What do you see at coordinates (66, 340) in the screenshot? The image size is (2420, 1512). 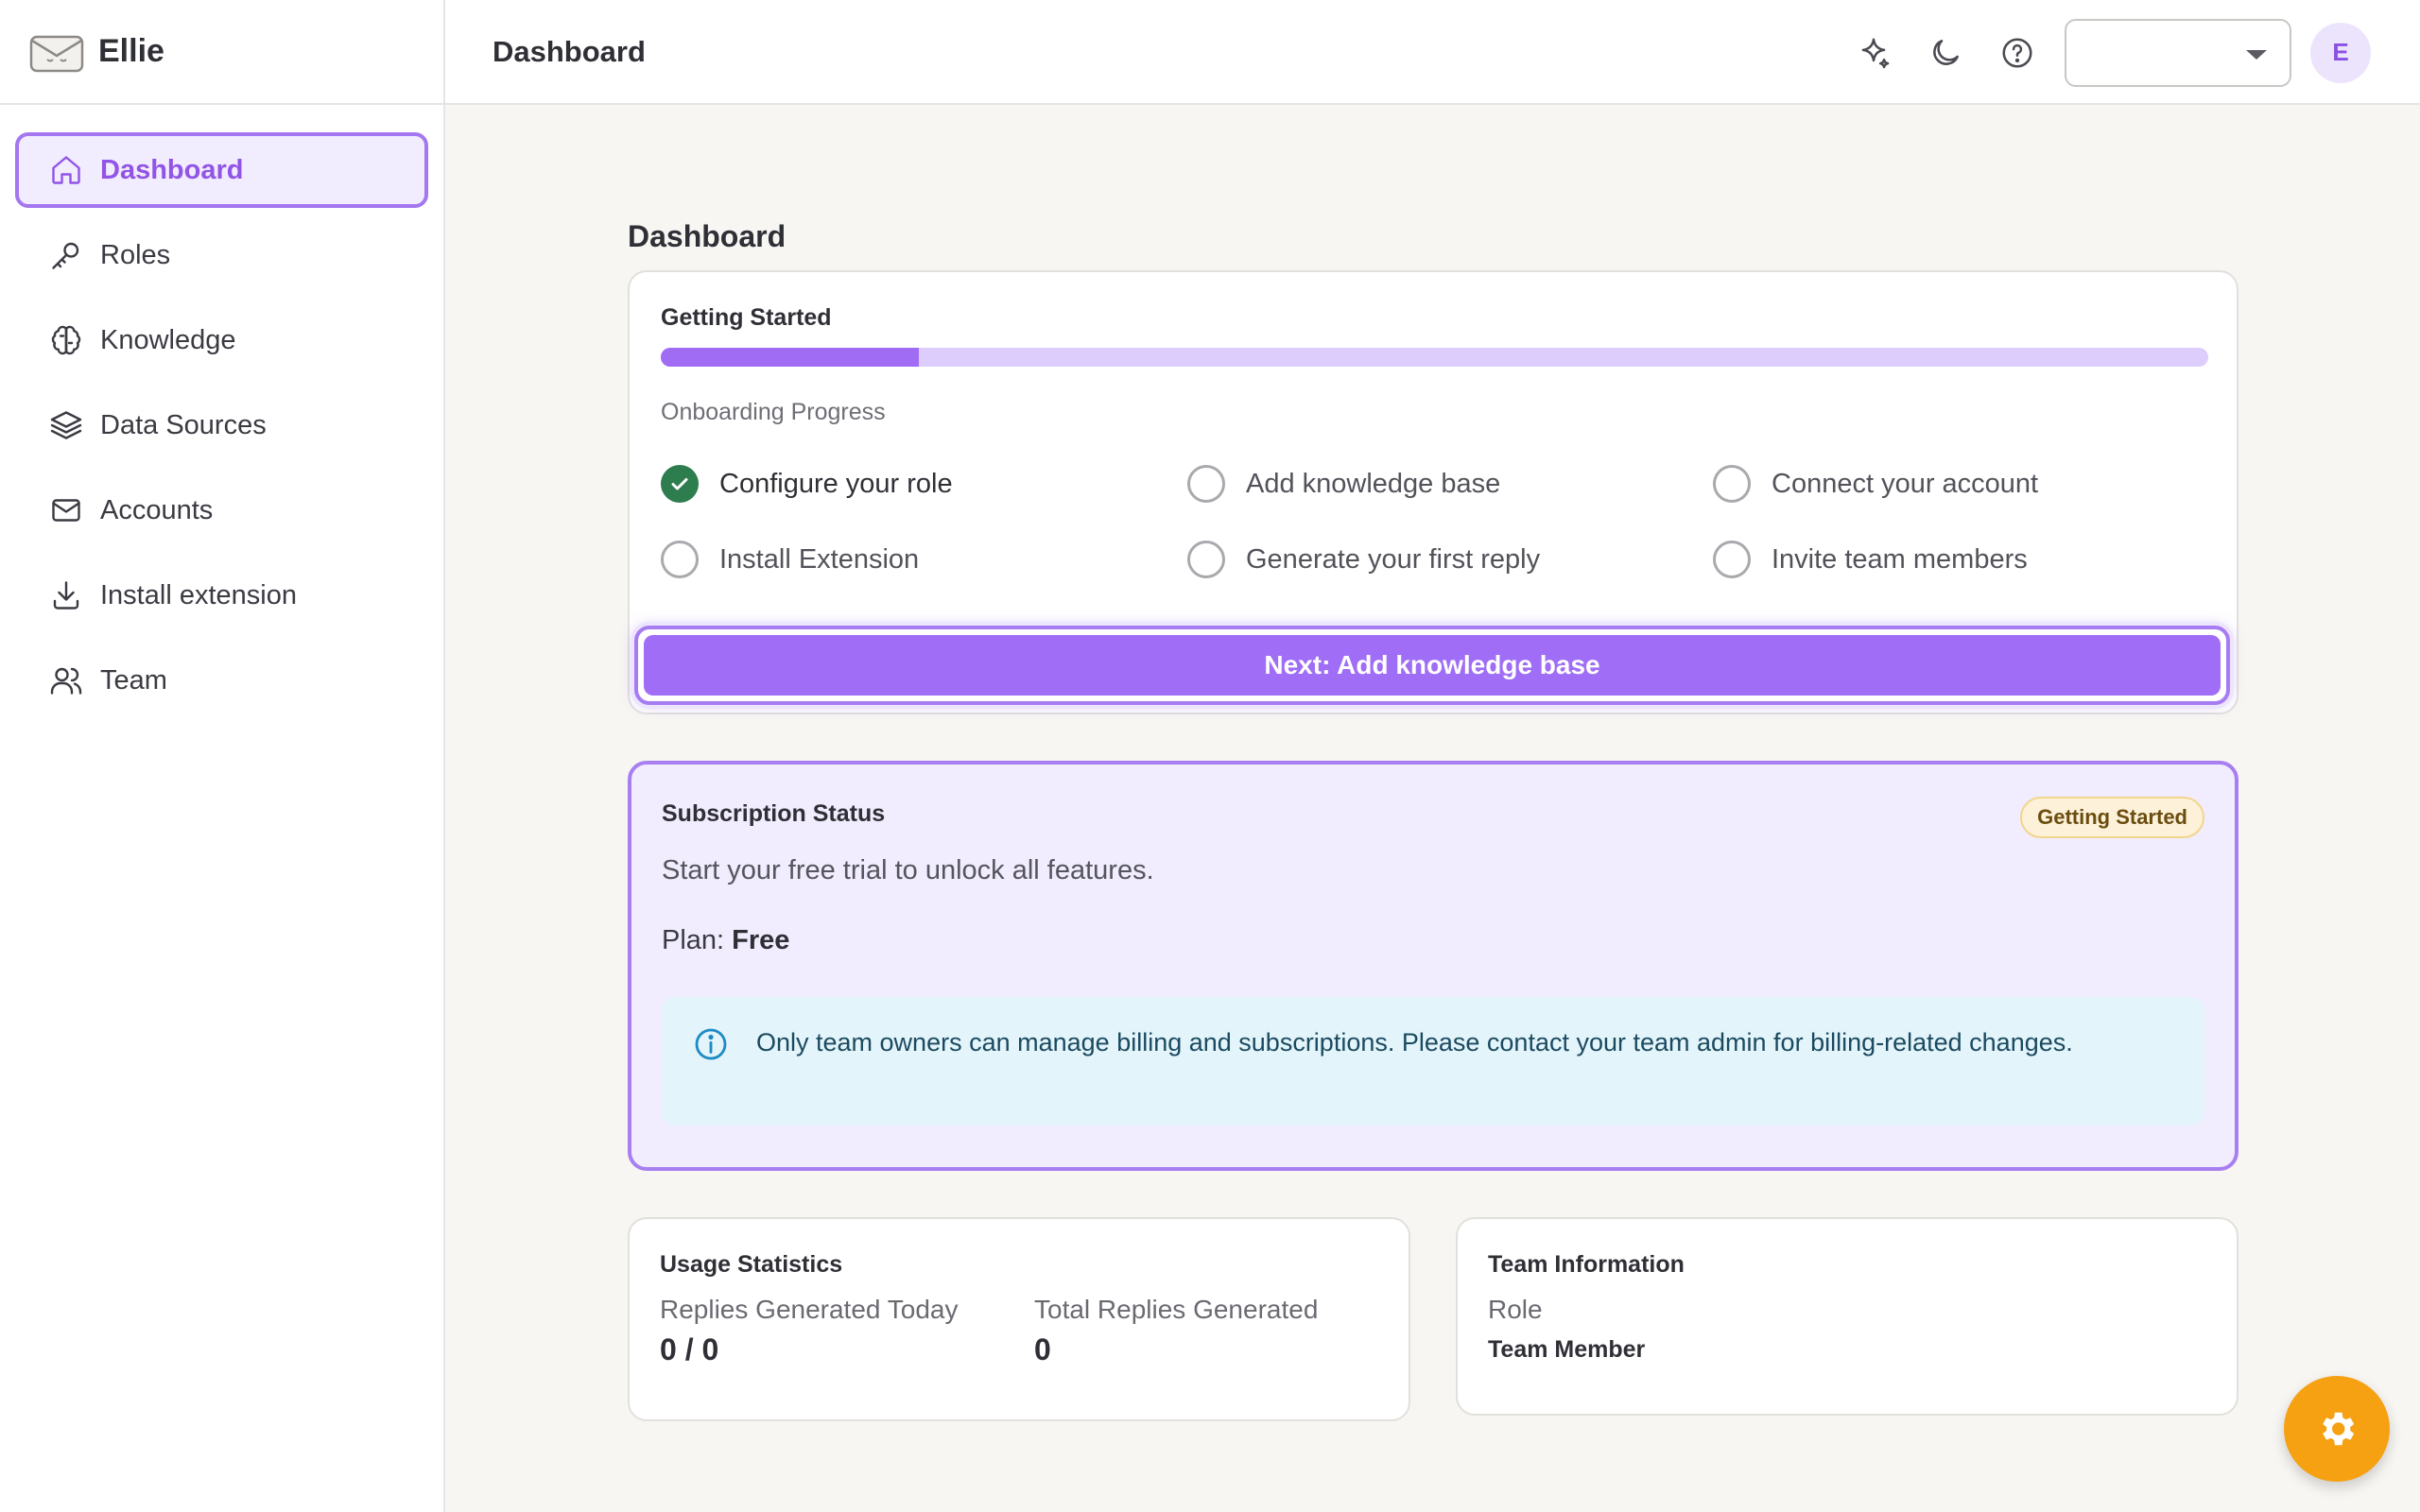 I see `brain-icon` at bounding box center [66, 340].